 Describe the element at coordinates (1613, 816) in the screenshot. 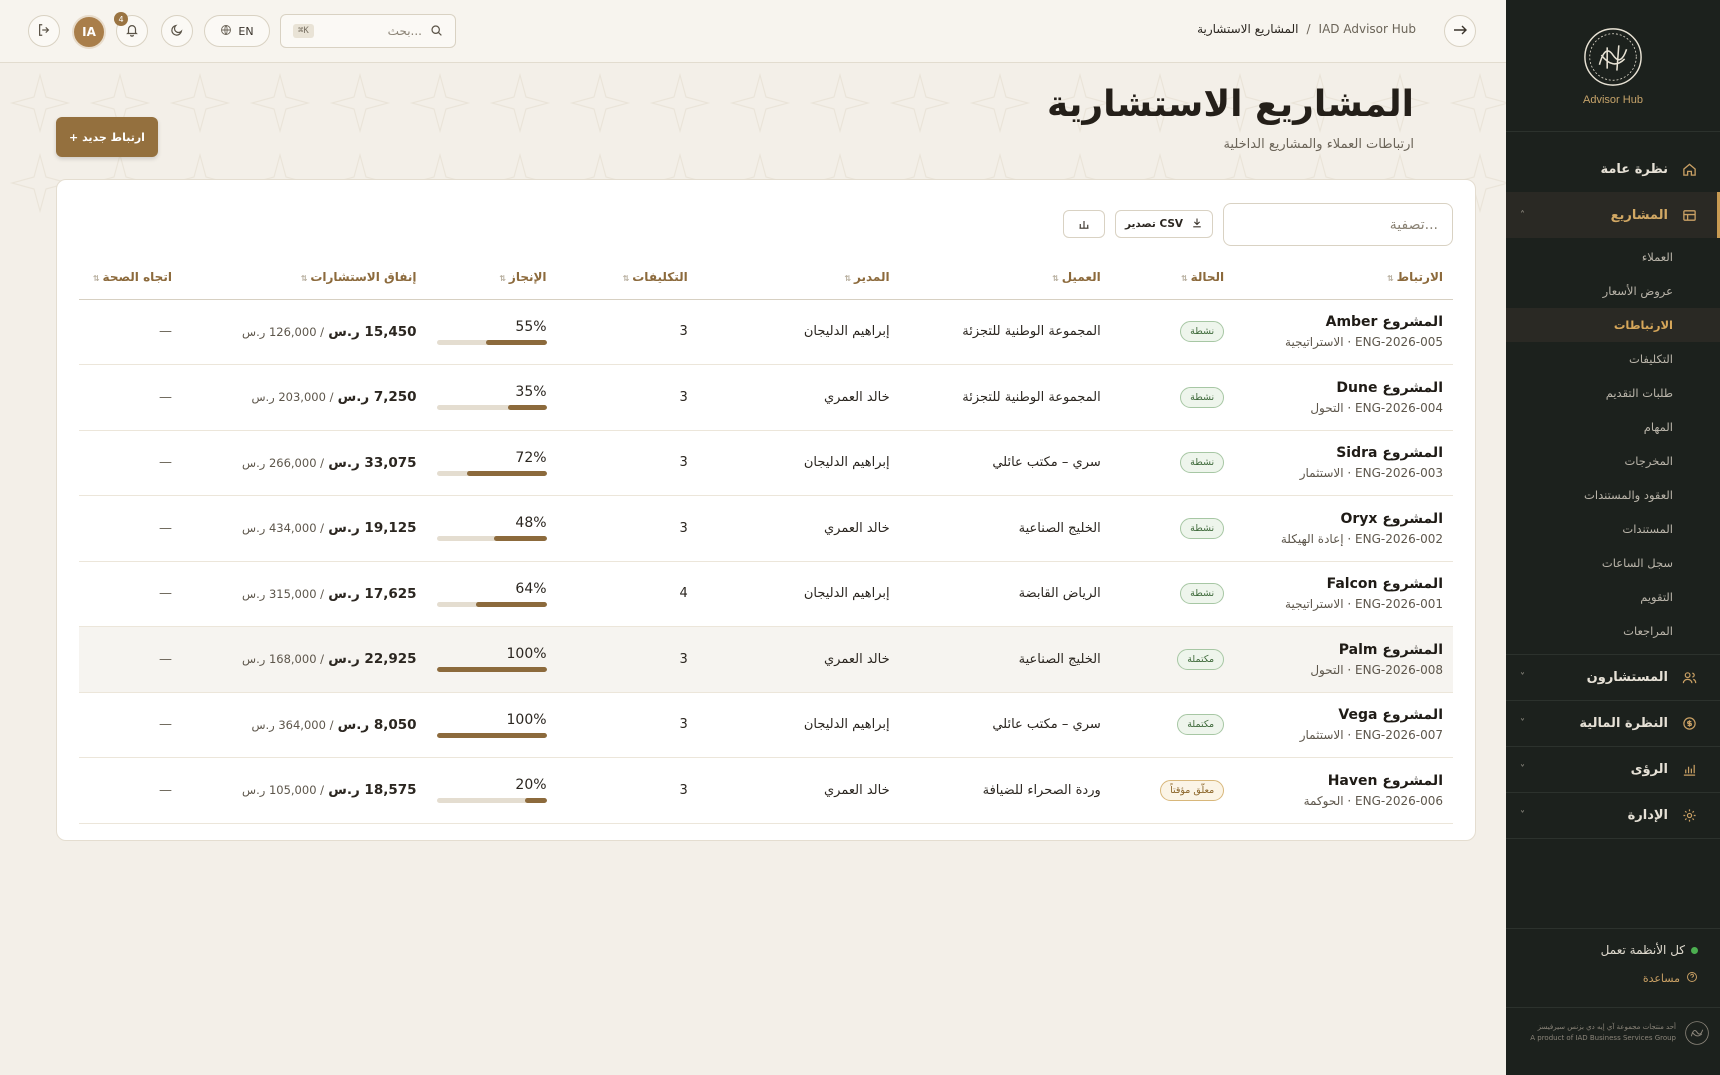

I see `sidebar-group-admin: الإدارة ˅` at that location.